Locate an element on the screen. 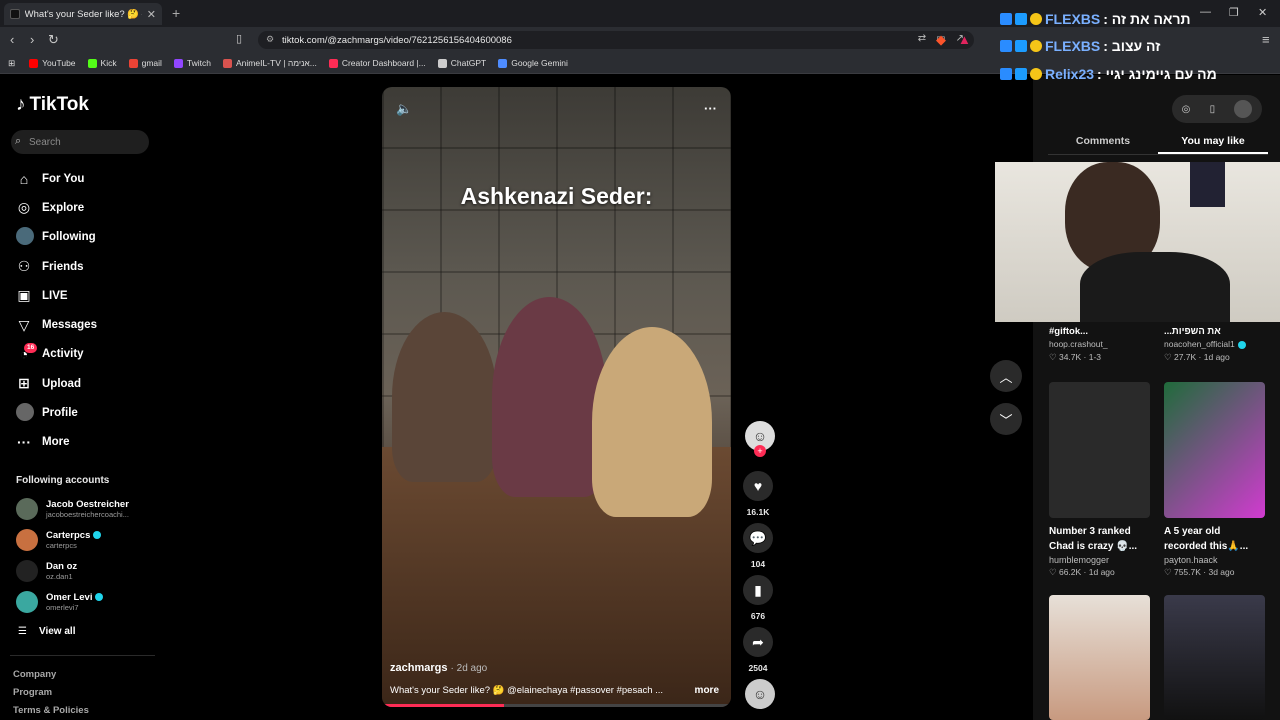 This screenshot has height=720, width=1280. search-placeholder: Search is located at coordinates (45, 142).